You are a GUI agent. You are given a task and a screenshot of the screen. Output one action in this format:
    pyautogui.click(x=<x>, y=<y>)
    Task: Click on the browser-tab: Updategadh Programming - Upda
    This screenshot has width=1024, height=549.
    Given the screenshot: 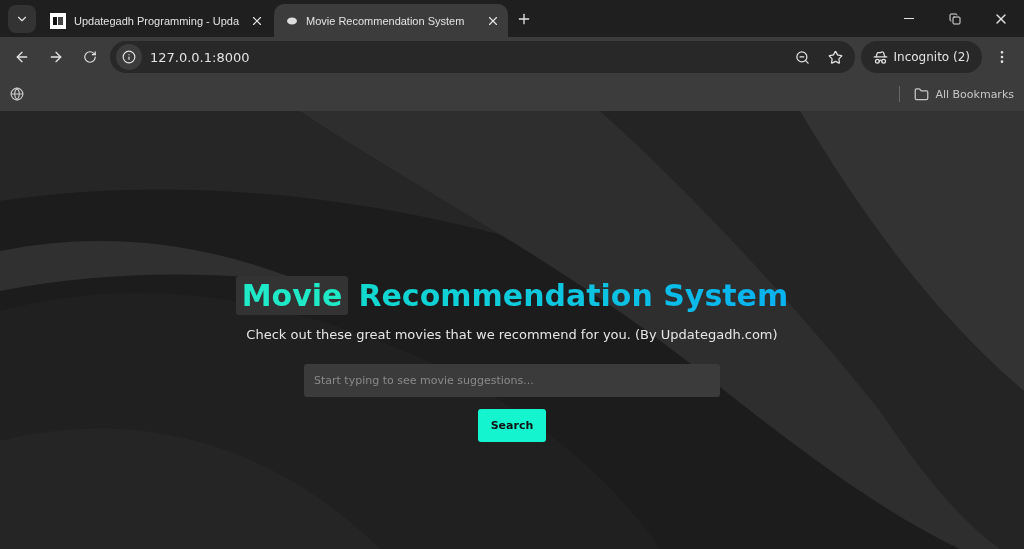 What is the action you would take?
    pyautogui.click(x=155, y=20)
    